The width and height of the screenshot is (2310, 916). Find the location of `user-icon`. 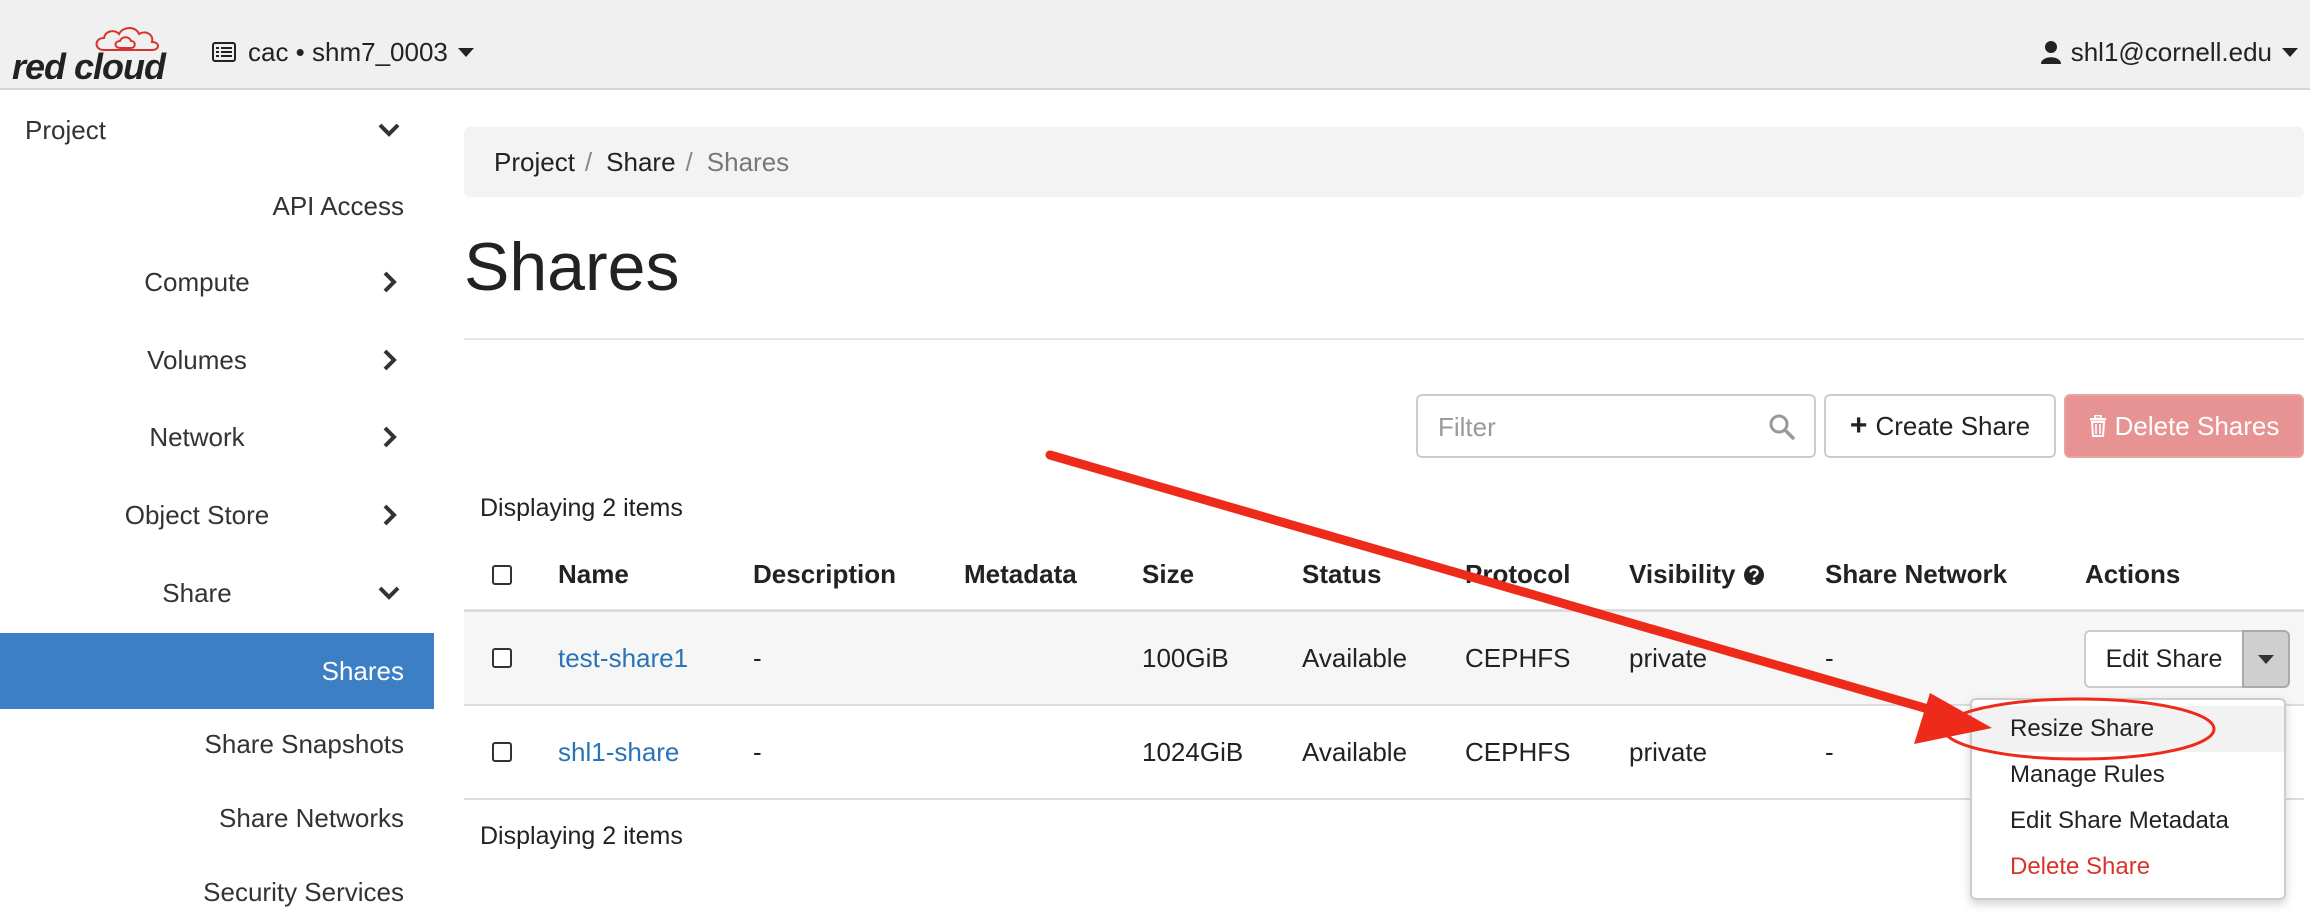

user-icon is located at coordinates (2050, 52).